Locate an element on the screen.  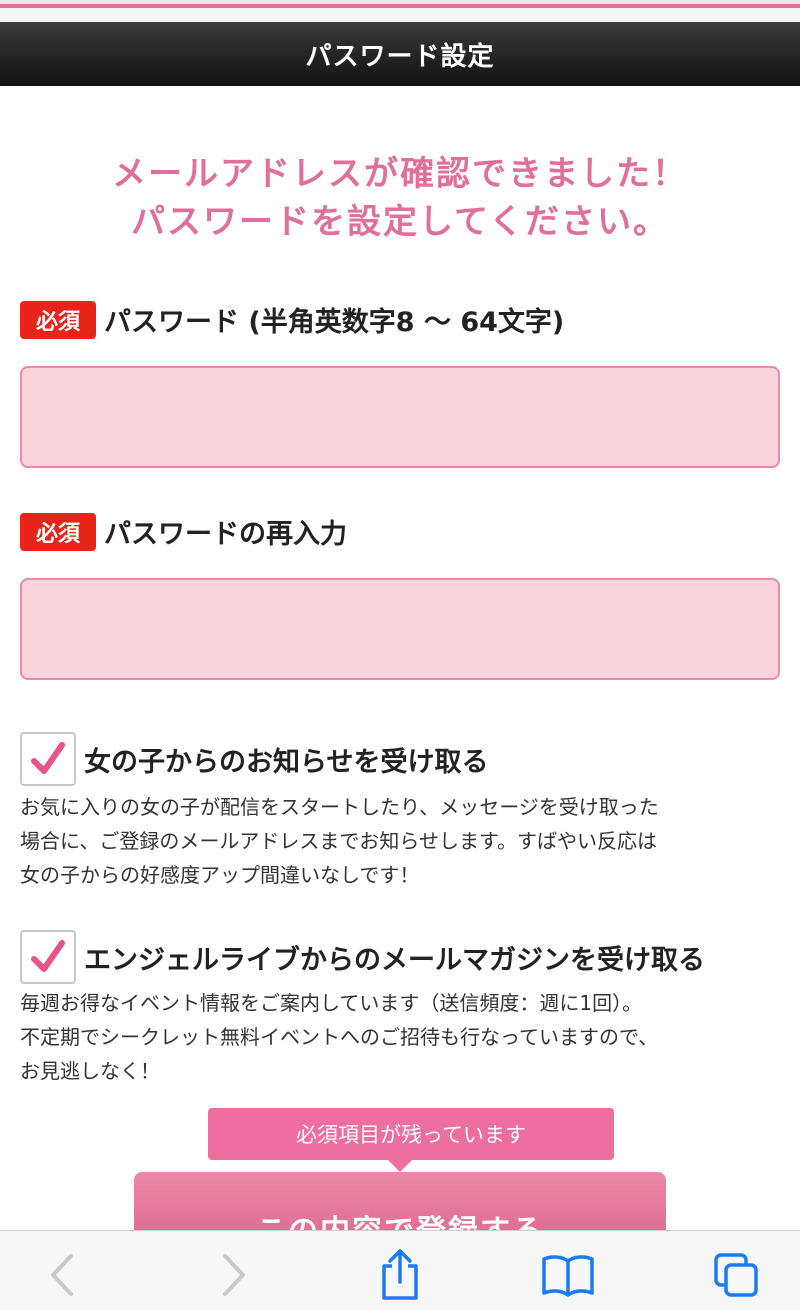
confirmation-line-1: メールアドレスが確認できました！ is located at coordinates (400, 174).